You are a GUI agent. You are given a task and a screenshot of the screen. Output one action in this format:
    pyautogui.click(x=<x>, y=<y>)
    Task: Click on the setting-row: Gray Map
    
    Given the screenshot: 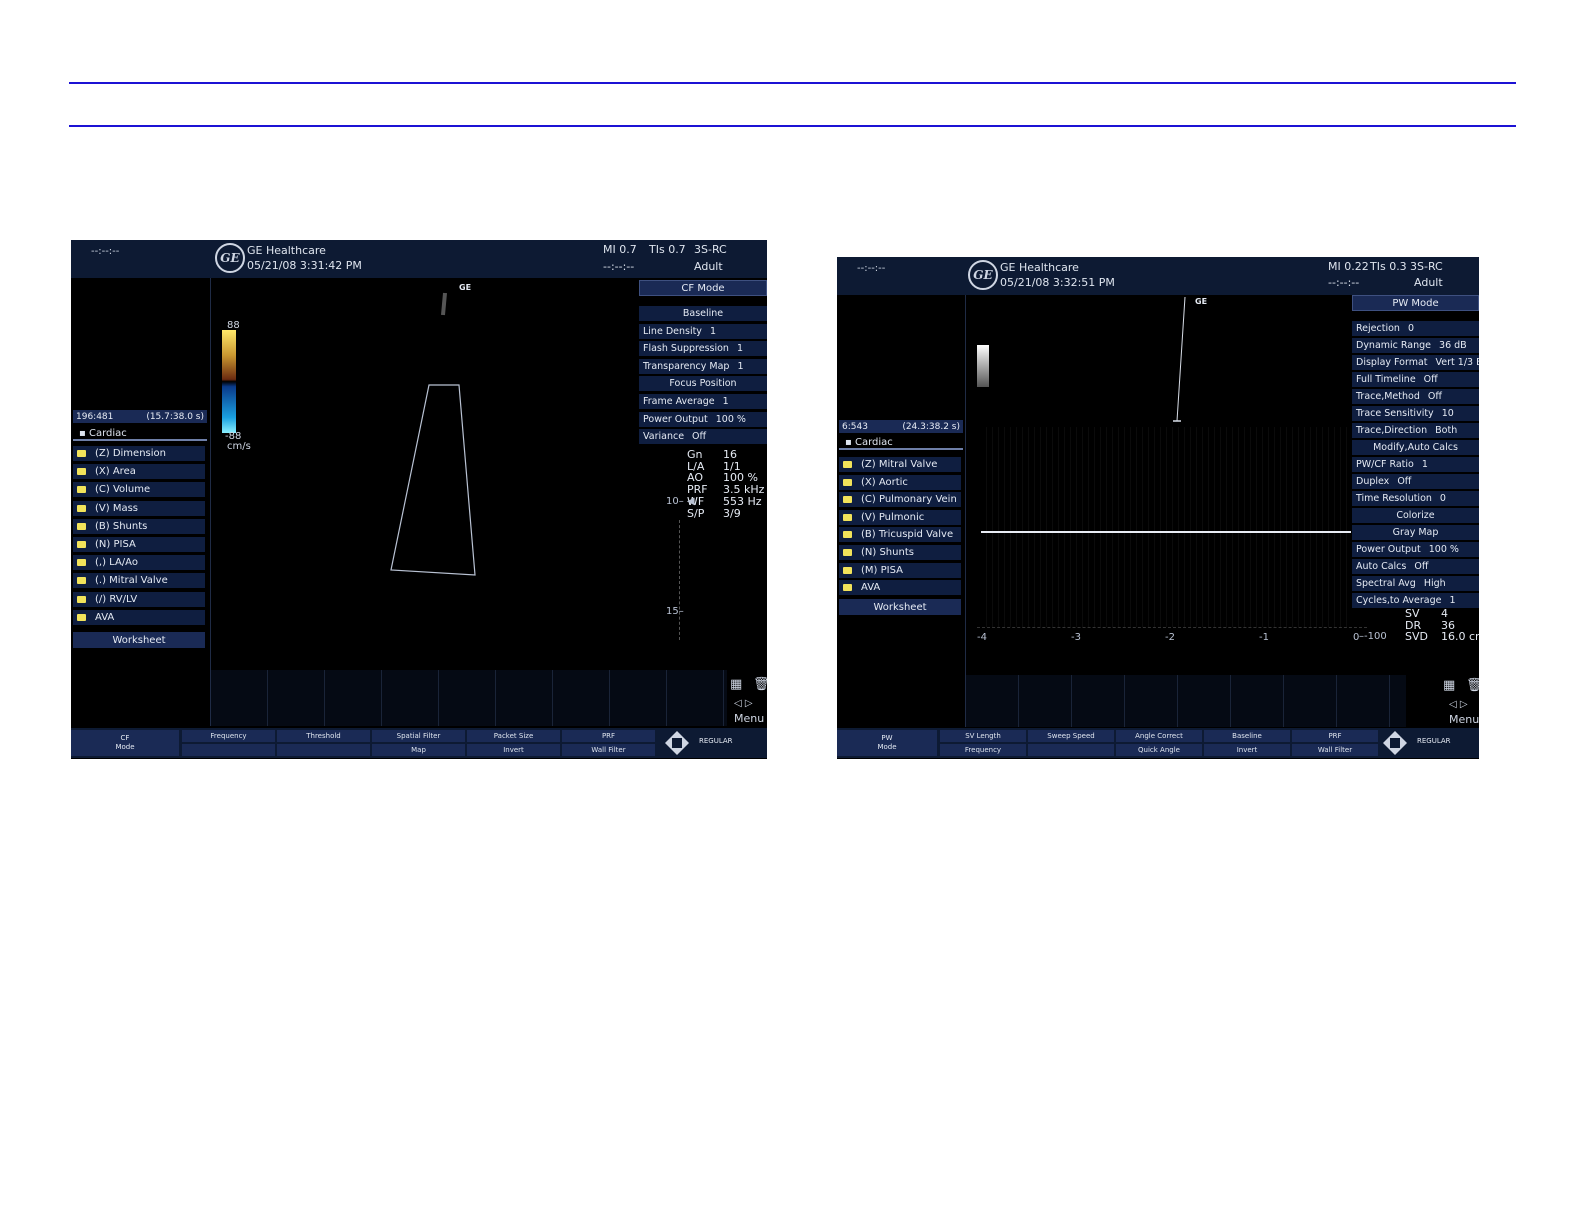 What is the action you would take?
    pyautogui.click(x=1415, y=532)
    